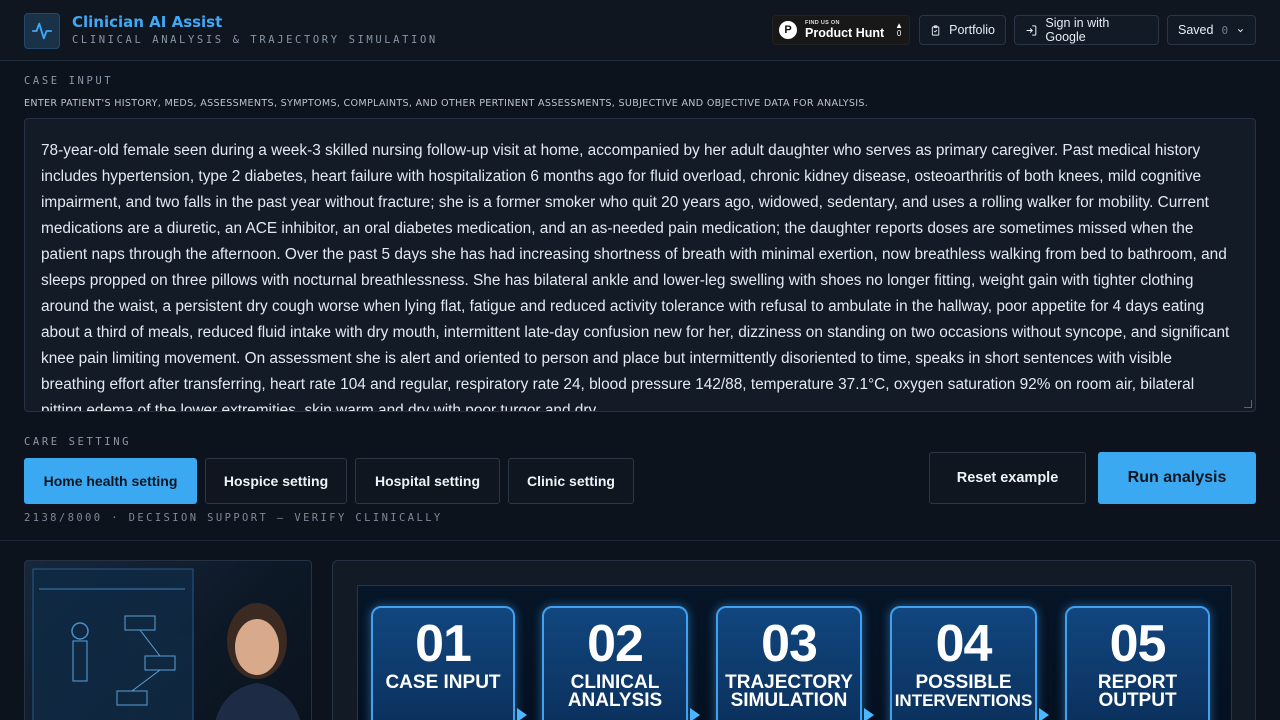 This screenshot has height=720, width=1280. What do you see at coordinates (1248, 404) in the screenshot?
I see `resize-handle` at bounding box center [1248, 404].